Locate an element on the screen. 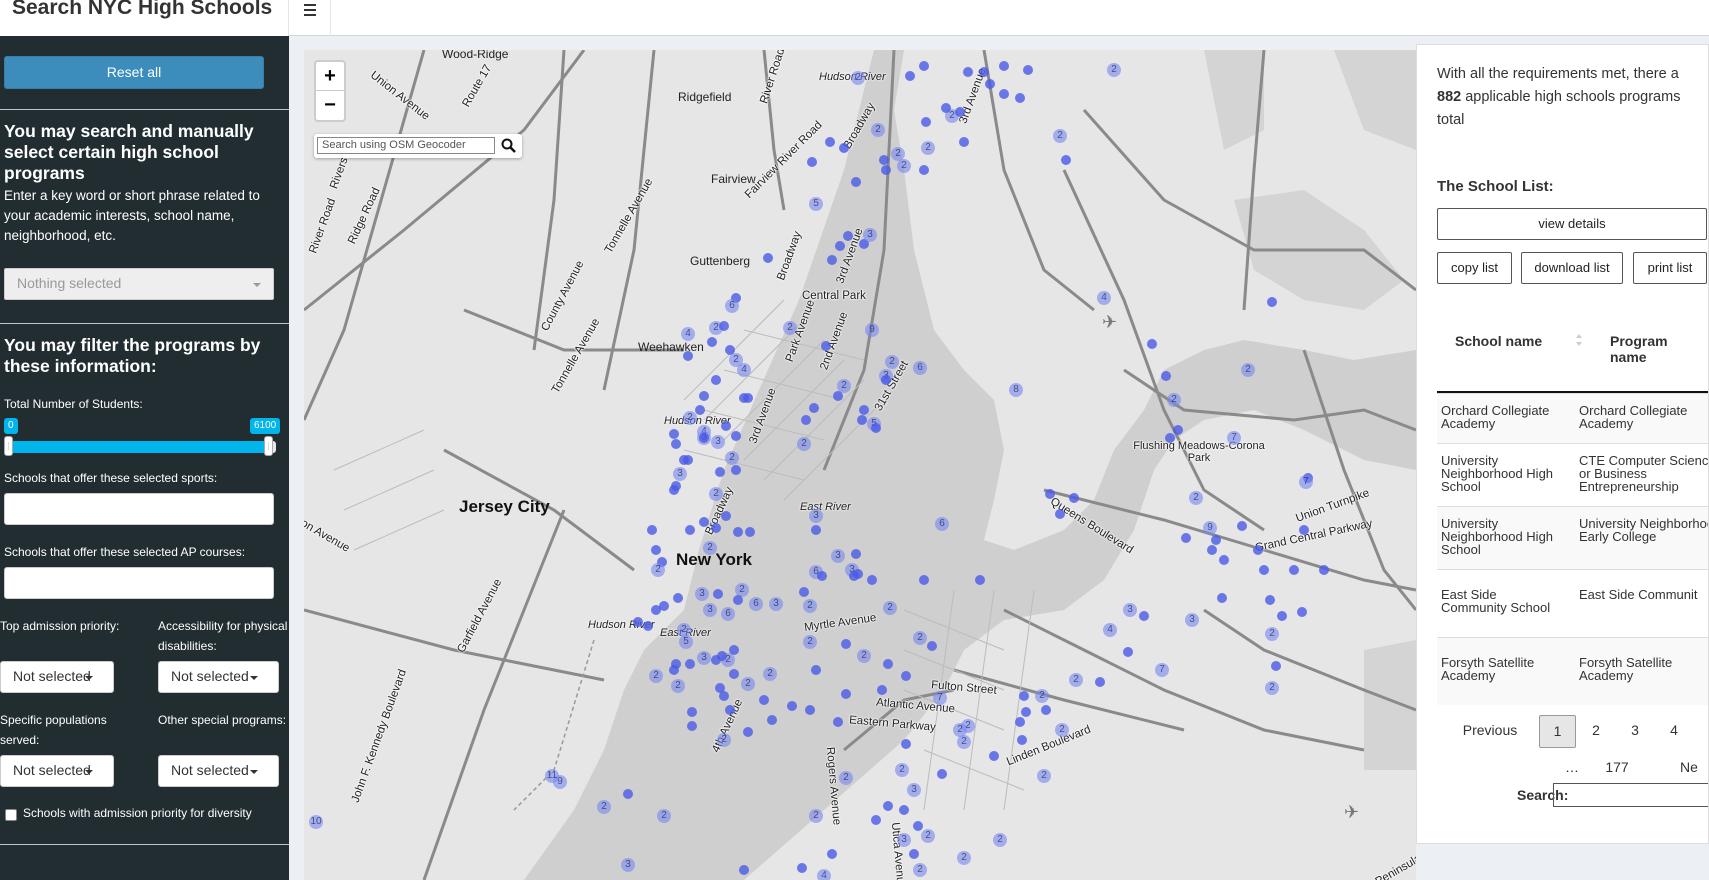  view-details-button: view details is located at coordinates (1572, 224).